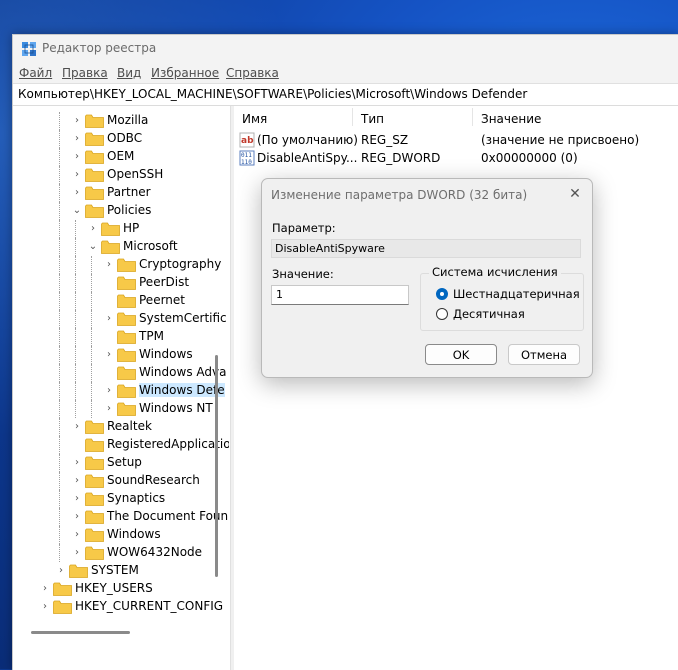 The height and width of the screenshot is (670, 678). I want to click on close-icon: ✕, so click(575, 194).